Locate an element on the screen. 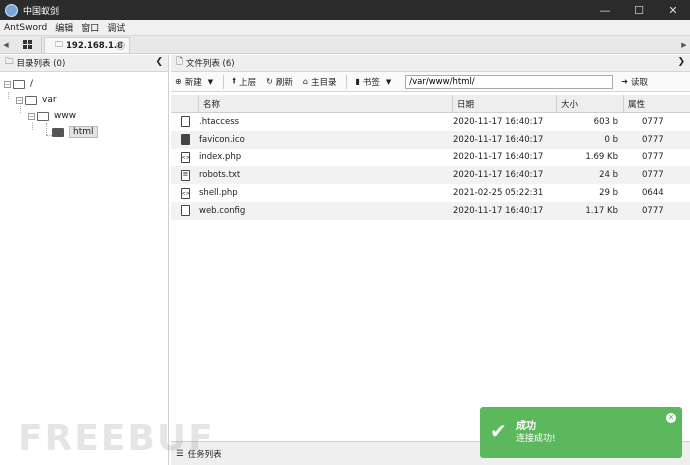 This screenshot has height=465, width=690. tree-node-label: www is located at coordinates (65, 116).